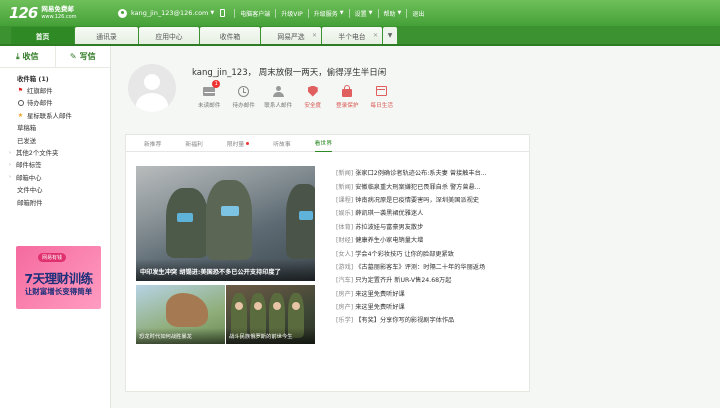 The height and width of the screenshot is (408, 720). Describe the element at coordinates (180, 314) in the screenshot. I see `news-thumb-dinosaur: 恐龙时代如何战胜暴龙` at that location.